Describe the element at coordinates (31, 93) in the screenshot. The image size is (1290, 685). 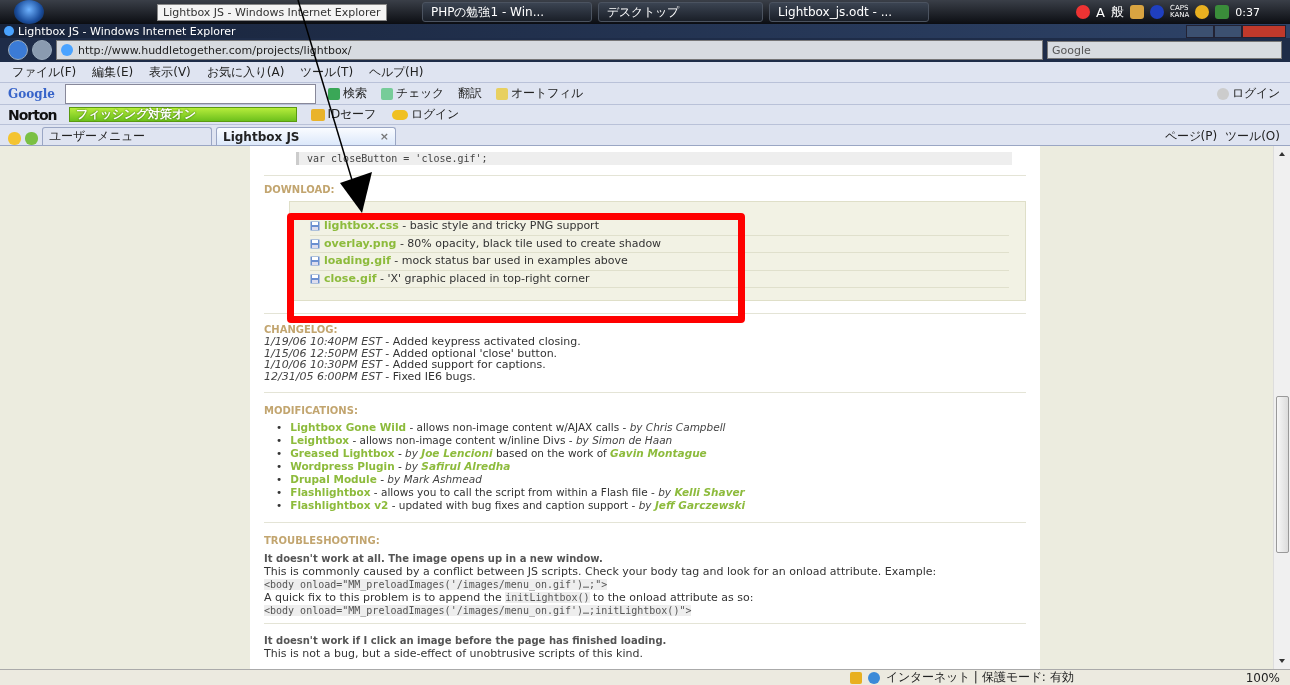
I see `google-logo: Google` at that location.